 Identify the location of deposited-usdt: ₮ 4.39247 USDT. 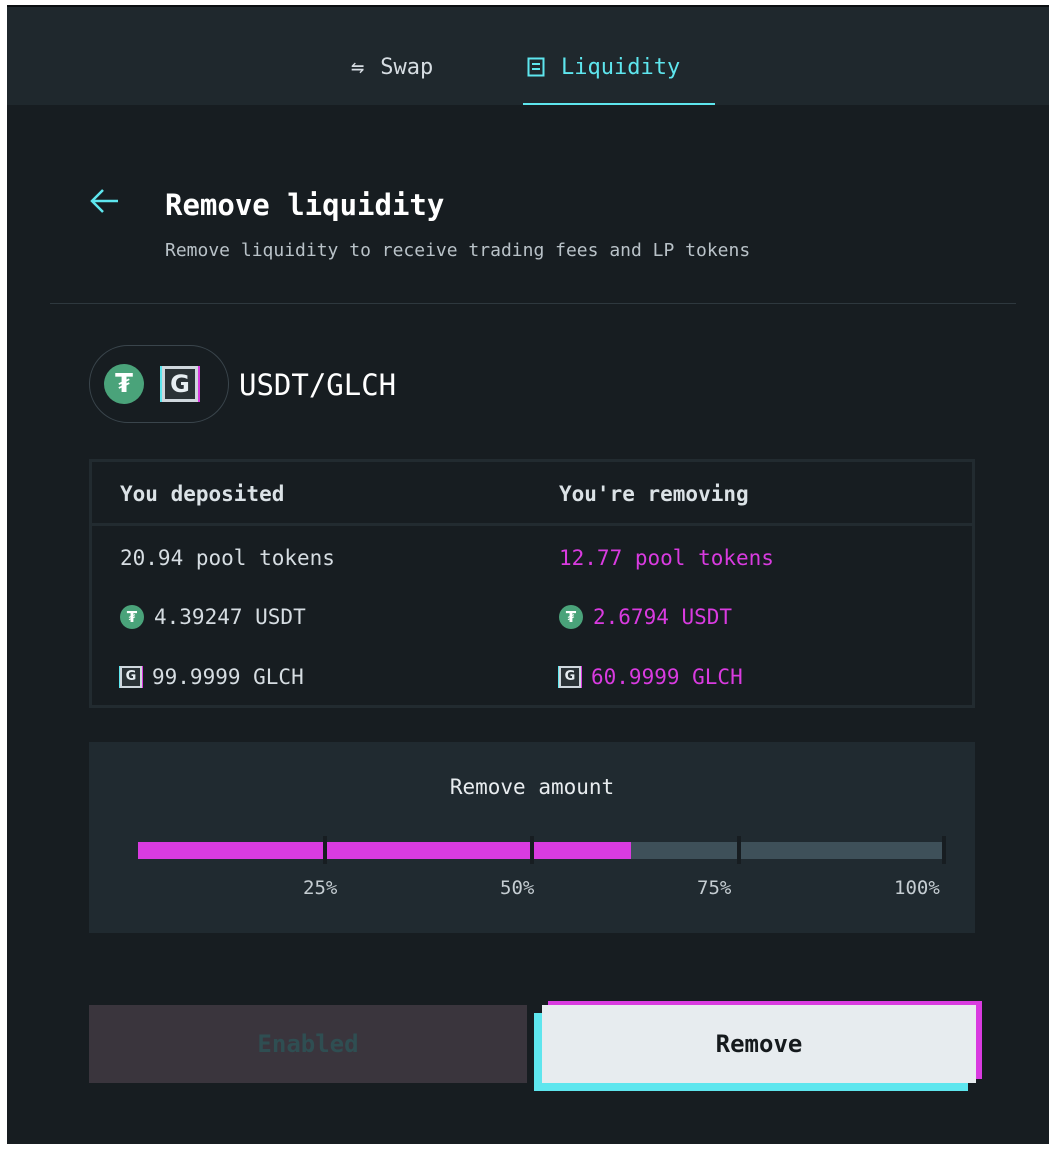
(213, 617).